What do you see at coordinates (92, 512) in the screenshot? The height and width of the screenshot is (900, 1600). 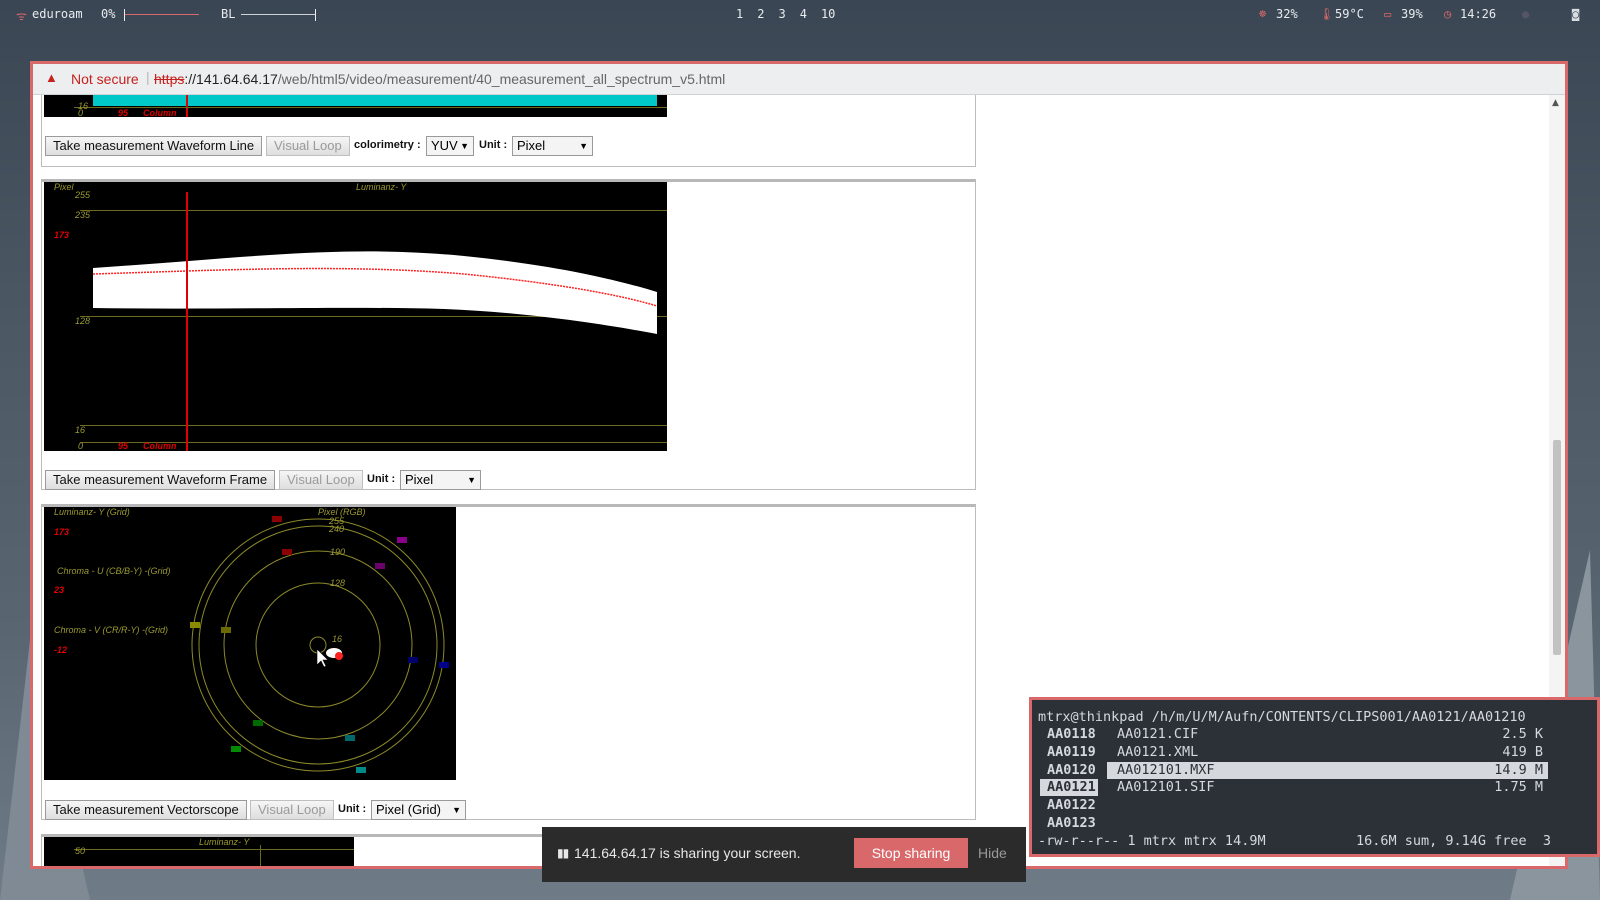 I see `luminance-label: Luminanz- Y (Grid)` at bounding box center [92, 512].